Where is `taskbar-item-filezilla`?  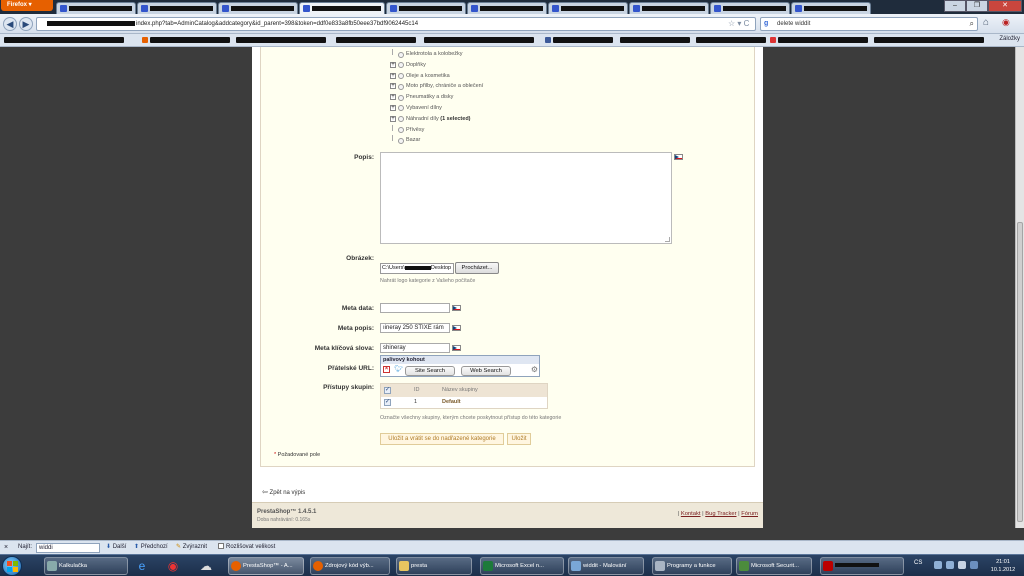
taskbar-item-filezilla is located at coordinates (862, 566).